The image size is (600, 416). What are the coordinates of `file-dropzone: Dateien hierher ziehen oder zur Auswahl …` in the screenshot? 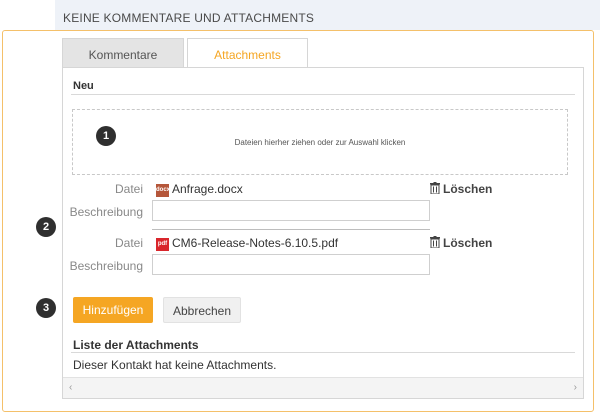 It's located at (320, 142).